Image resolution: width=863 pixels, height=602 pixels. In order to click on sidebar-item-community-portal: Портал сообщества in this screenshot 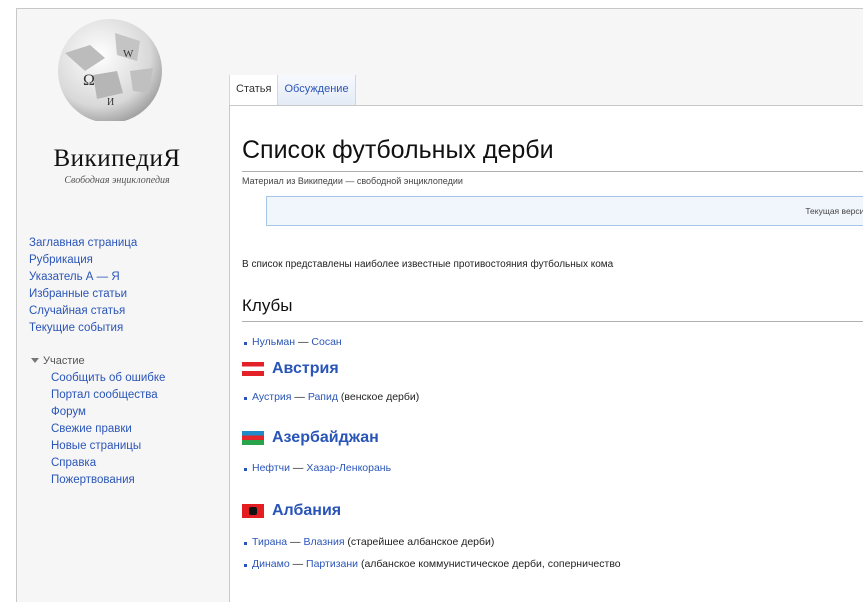, I will do `click(135, 395)`.